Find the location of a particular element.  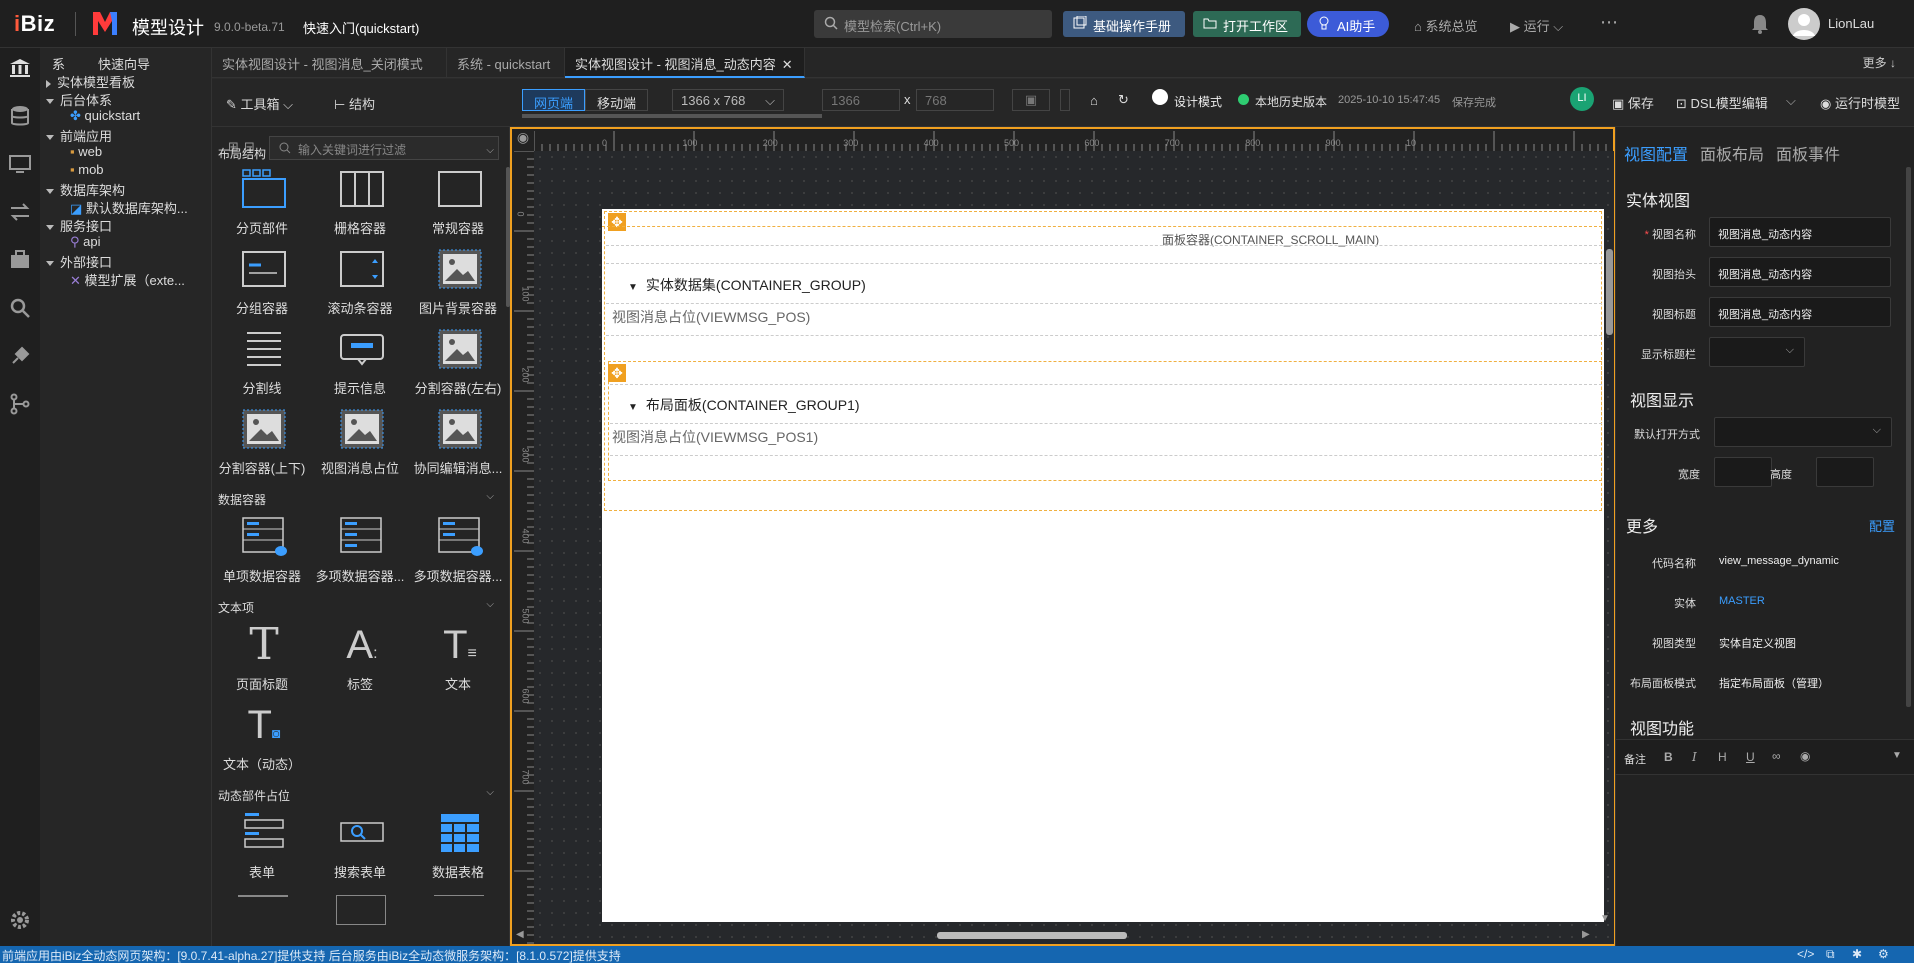

tab-view-msg-close: 实体视图设计 - 视图消息_关闭模式 is located at coordinates (329, 63).